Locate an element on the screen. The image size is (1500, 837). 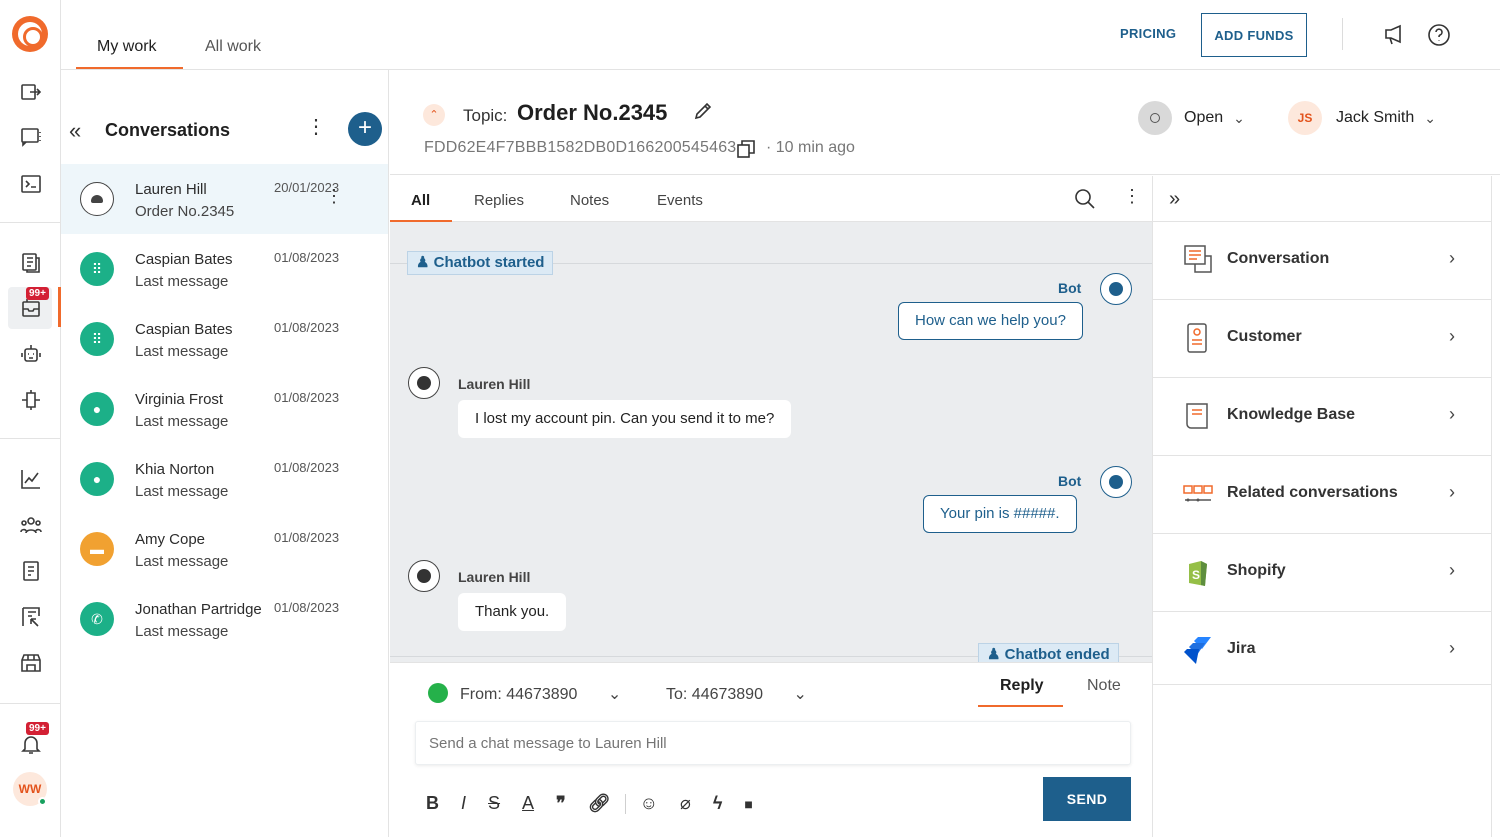
tab-notes: Notes is located at coordinates (589, 200).